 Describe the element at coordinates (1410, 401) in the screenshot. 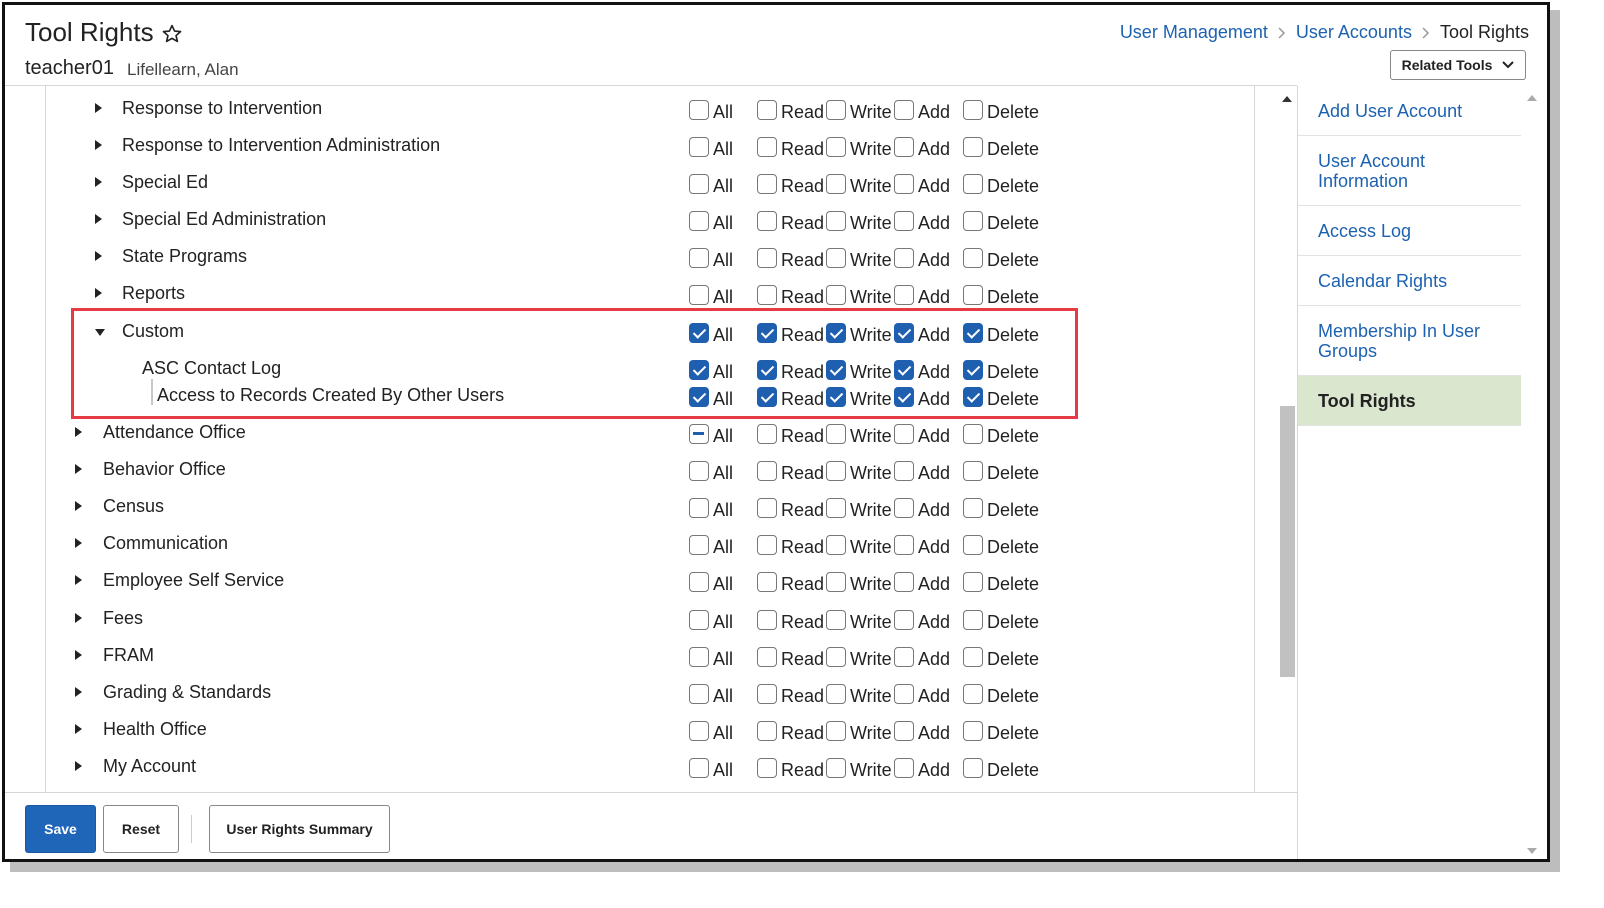

I see `sidebar-item-tool-rights: Tool Rights` at that location.